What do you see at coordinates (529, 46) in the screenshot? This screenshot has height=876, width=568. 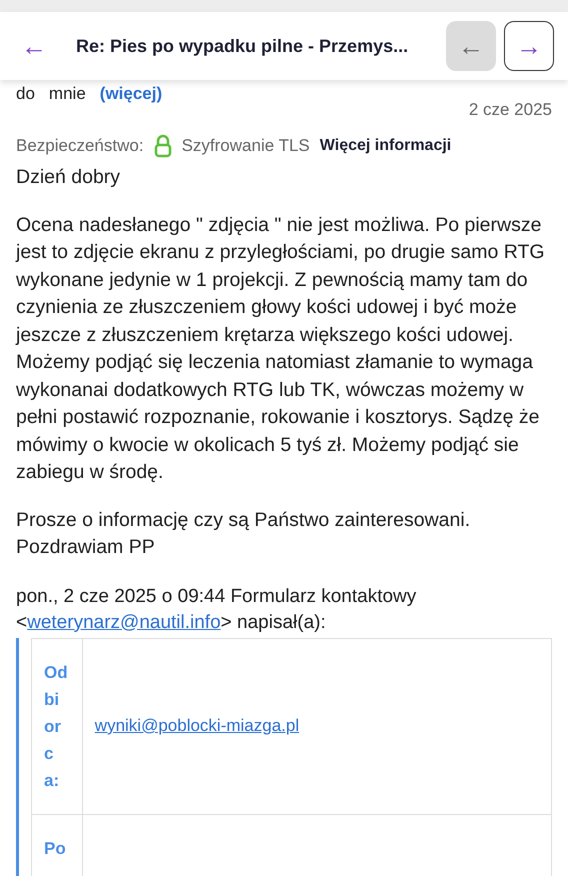 I see `next-button: →` at bounding box center [529, 46].